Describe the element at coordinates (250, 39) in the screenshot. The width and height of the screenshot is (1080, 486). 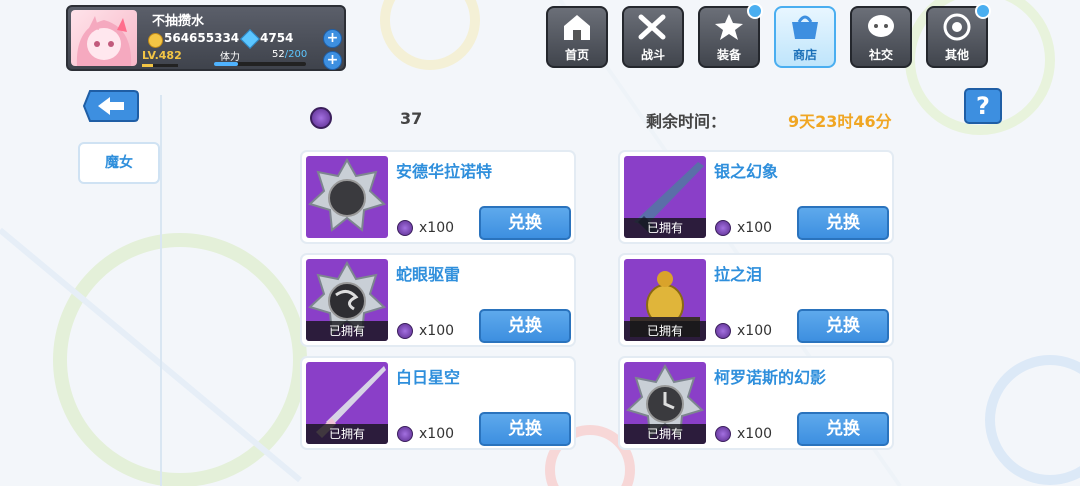
I see `gem-icon` at that location.